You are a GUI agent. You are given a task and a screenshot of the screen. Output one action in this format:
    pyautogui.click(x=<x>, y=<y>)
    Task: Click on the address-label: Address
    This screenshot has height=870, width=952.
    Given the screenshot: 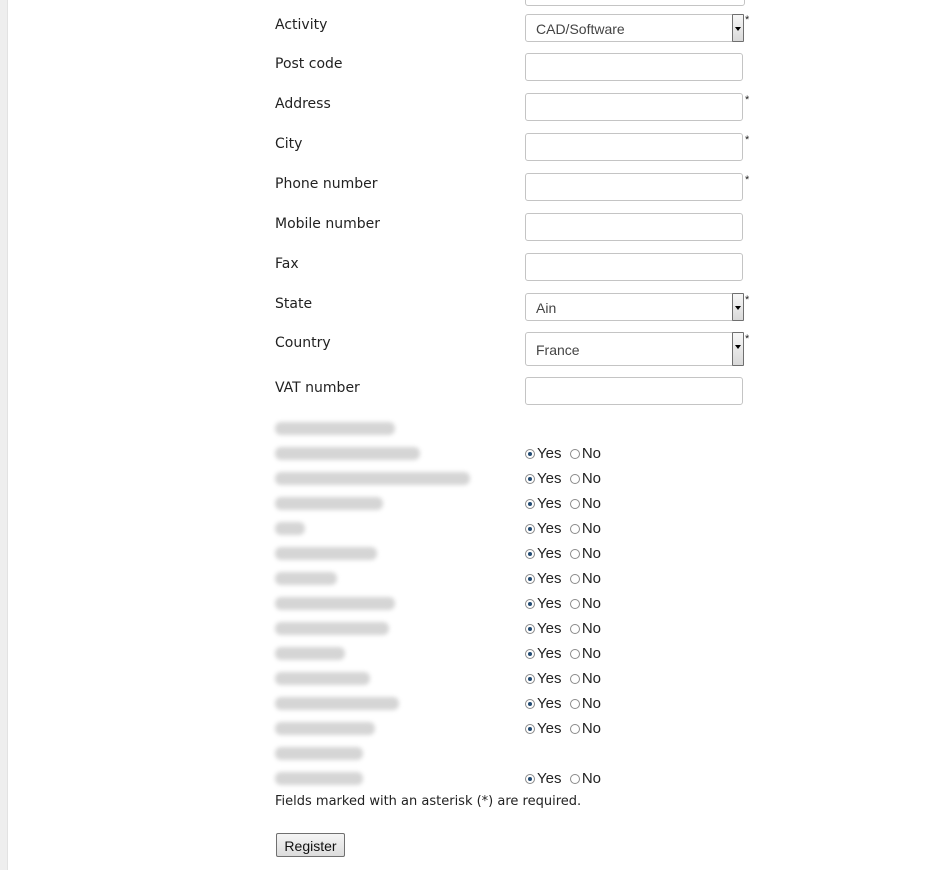 What is the action you would take?
    pyautogui.click(x=303, y=104)
    